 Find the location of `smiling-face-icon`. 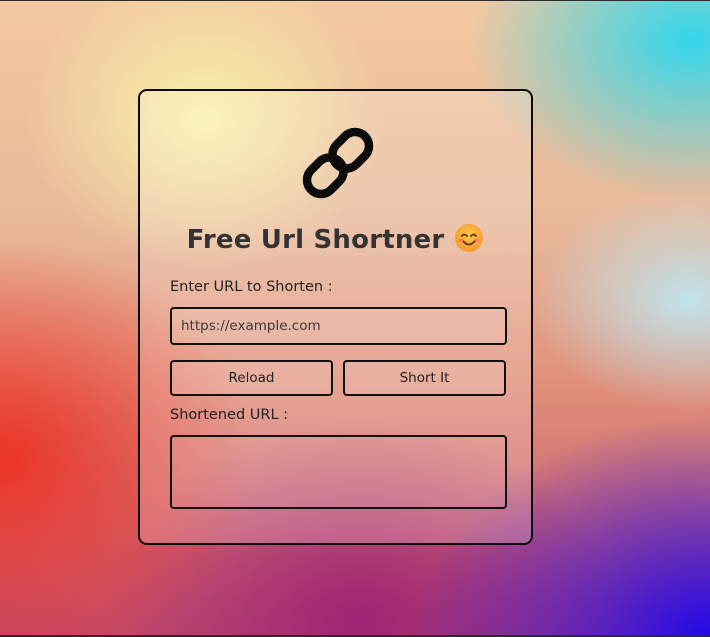

smiling-face-icon is located at coordinates (469, 238).